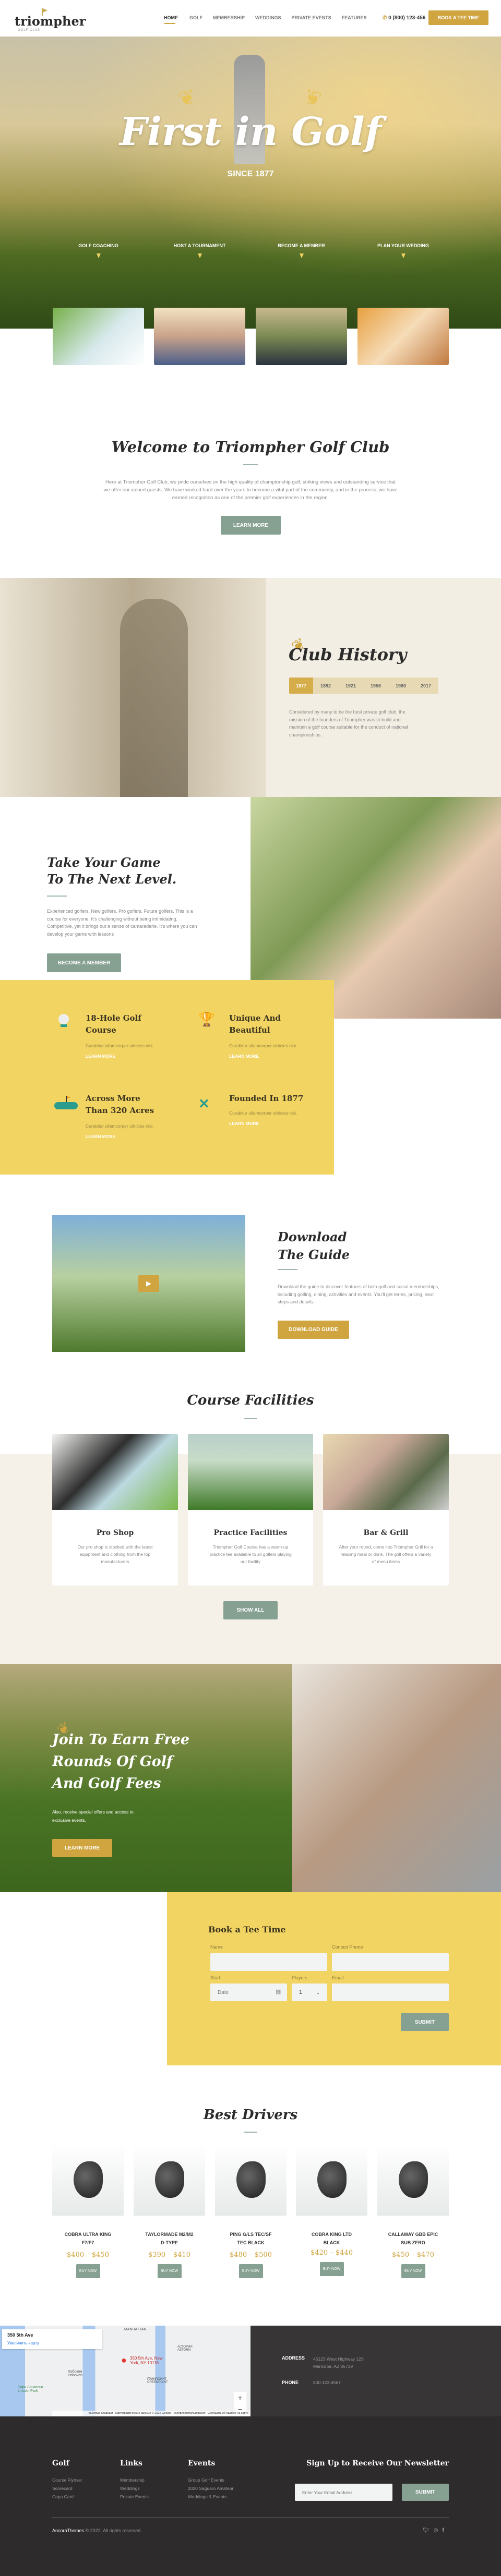  I want to click on feature-text: Curabitur ullamcorper ultricies nisi., so click(120, 1126).